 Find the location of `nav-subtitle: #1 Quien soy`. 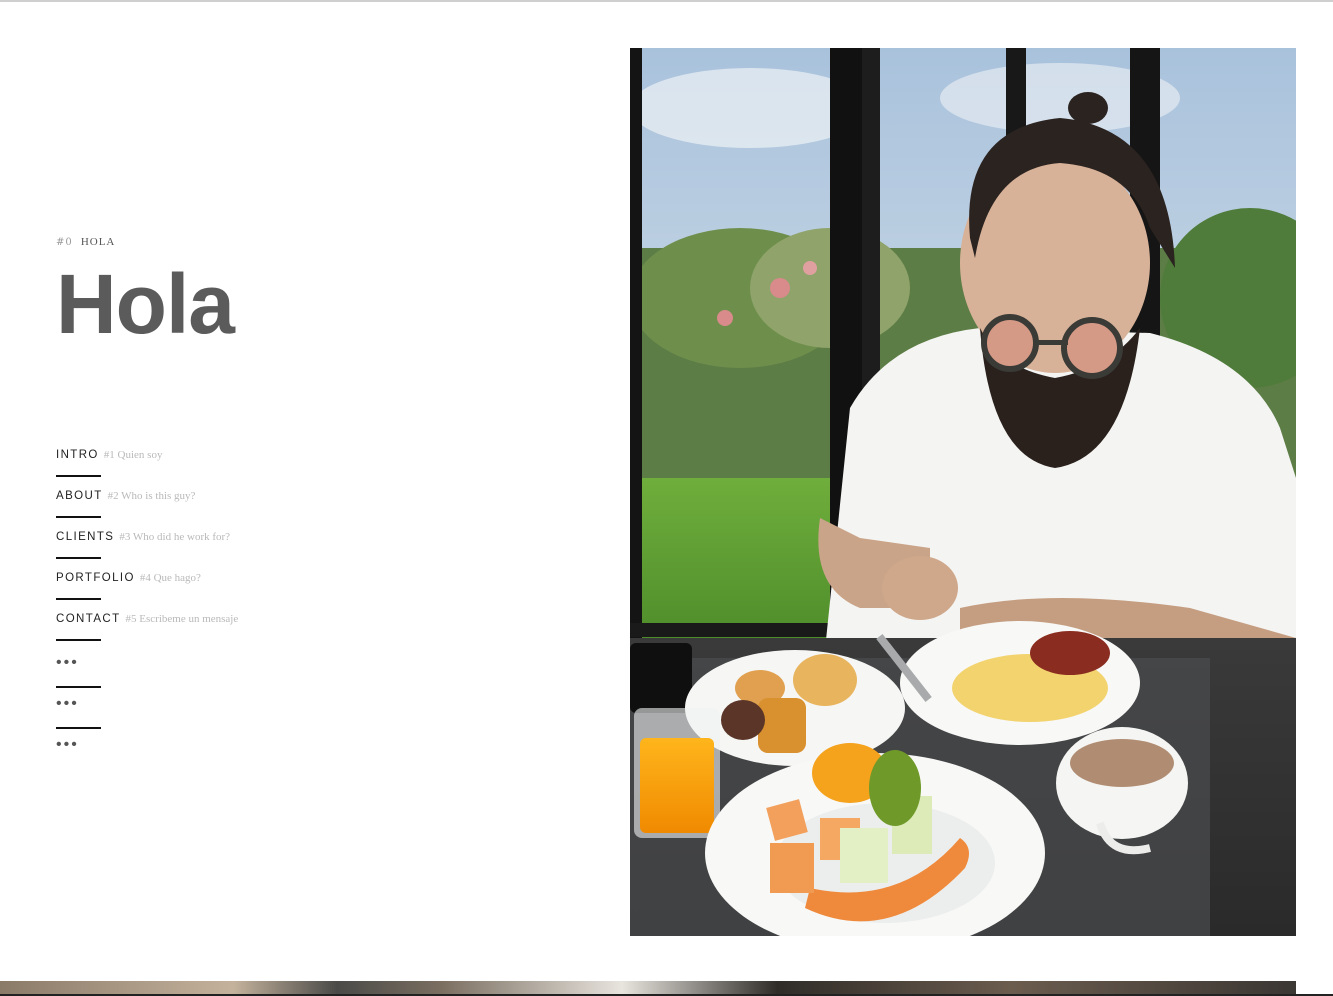

nav-subtitle: #1 Quien soy is located at coordinates (133, 455).